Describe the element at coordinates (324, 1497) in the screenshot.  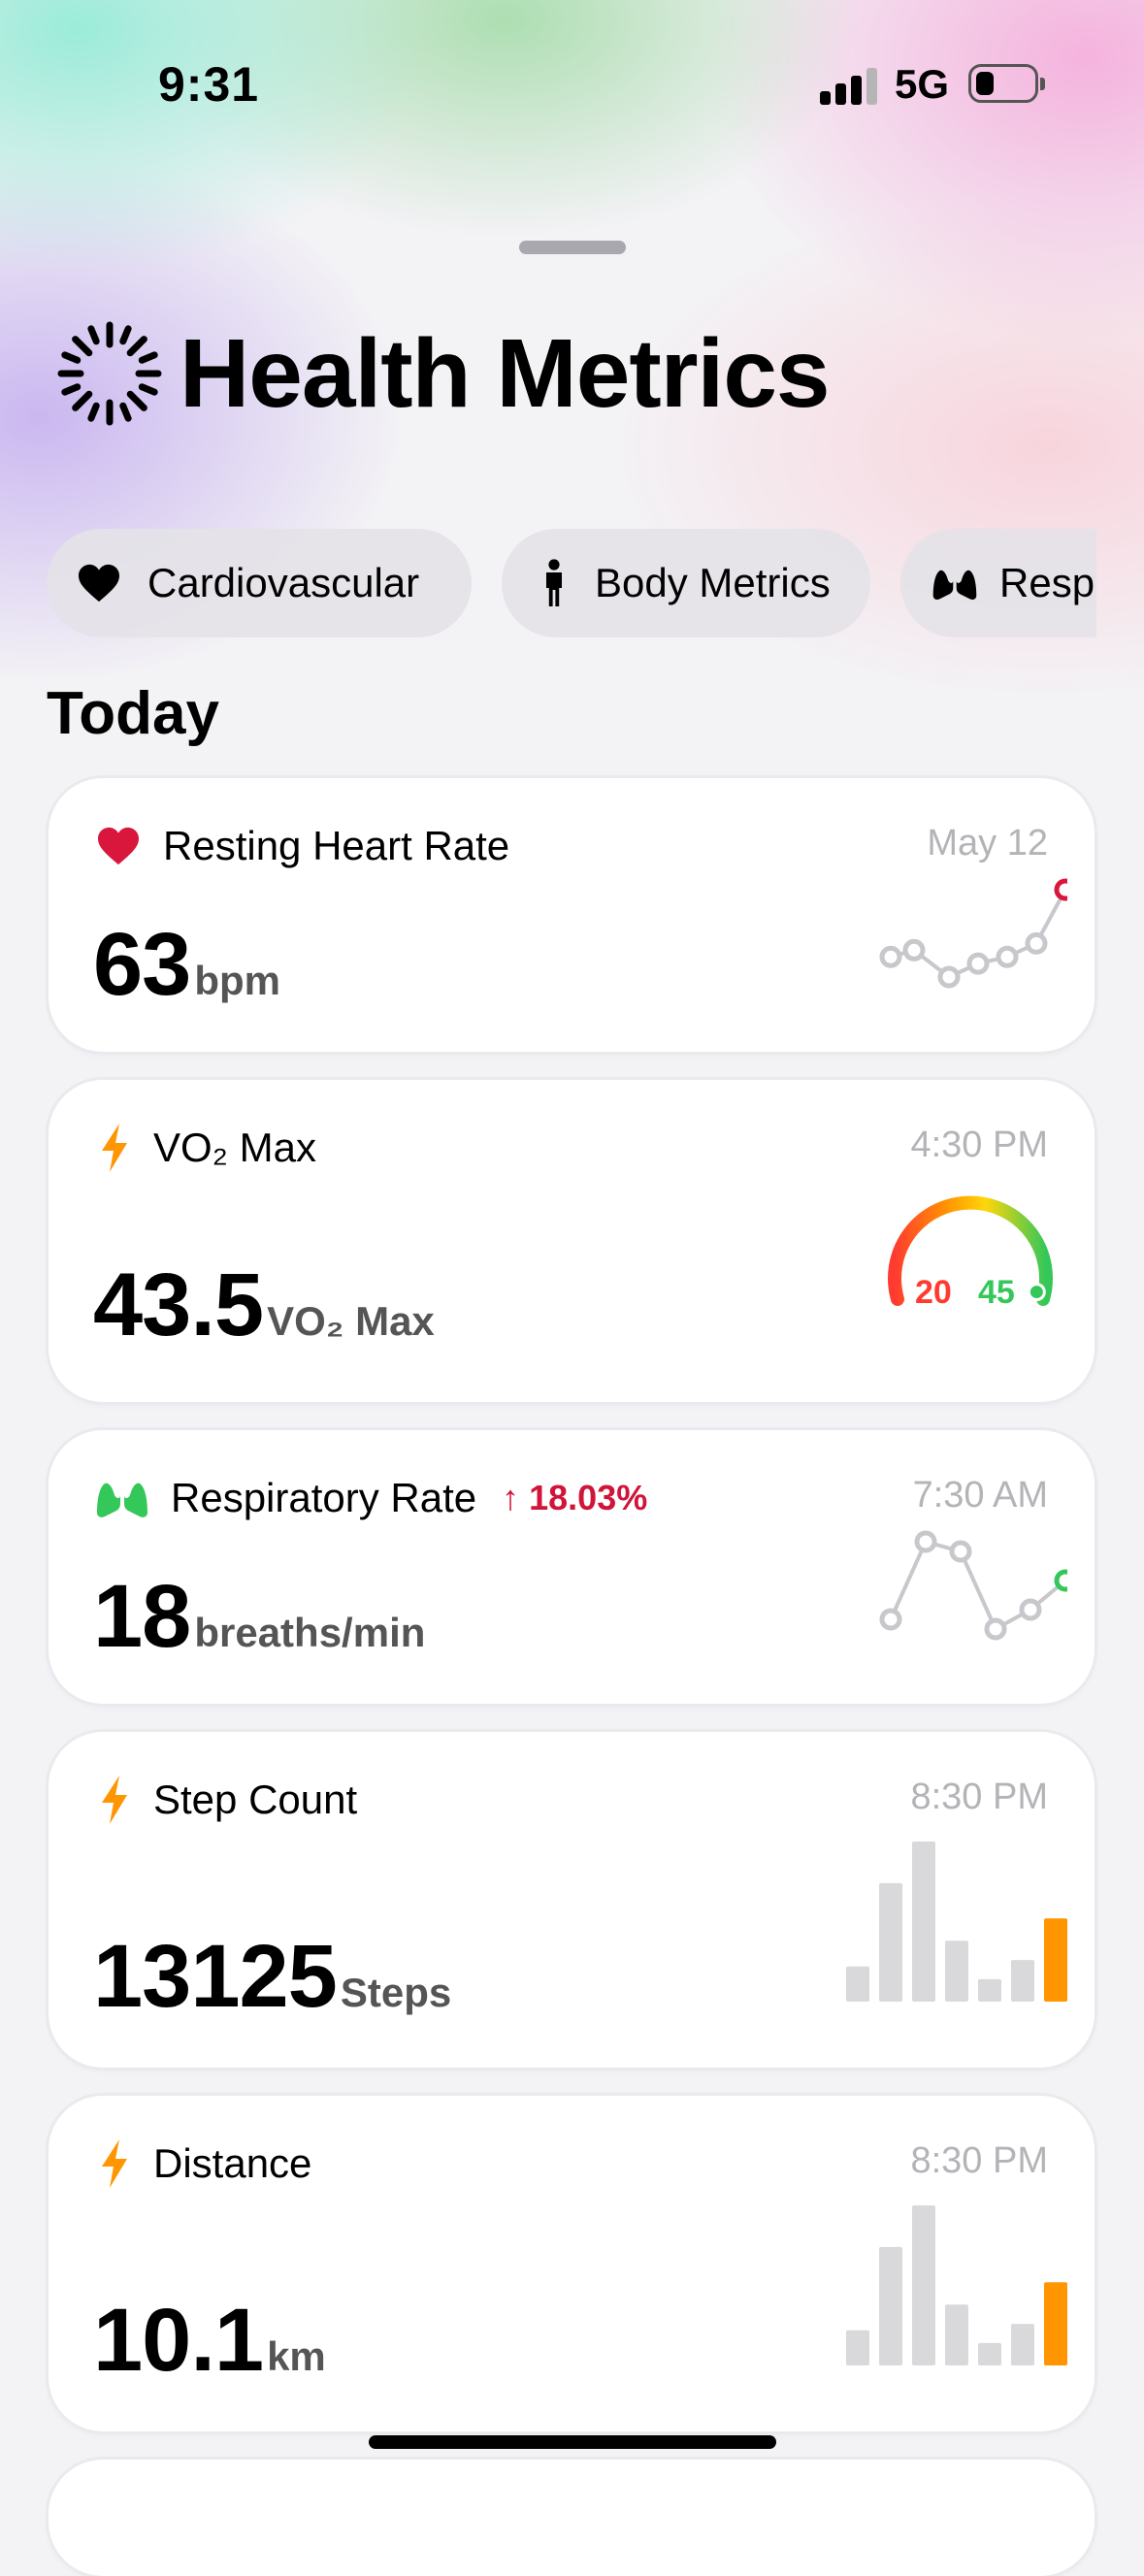
I see `card-title: Respiratory Rate` at that location.